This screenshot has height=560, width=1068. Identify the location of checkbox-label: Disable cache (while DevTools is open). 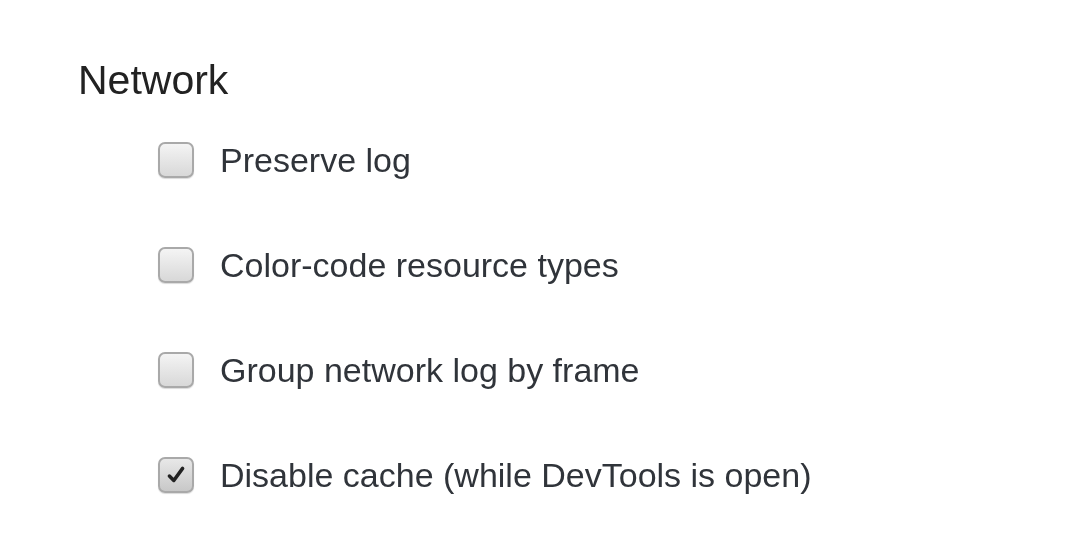
(516, 475).